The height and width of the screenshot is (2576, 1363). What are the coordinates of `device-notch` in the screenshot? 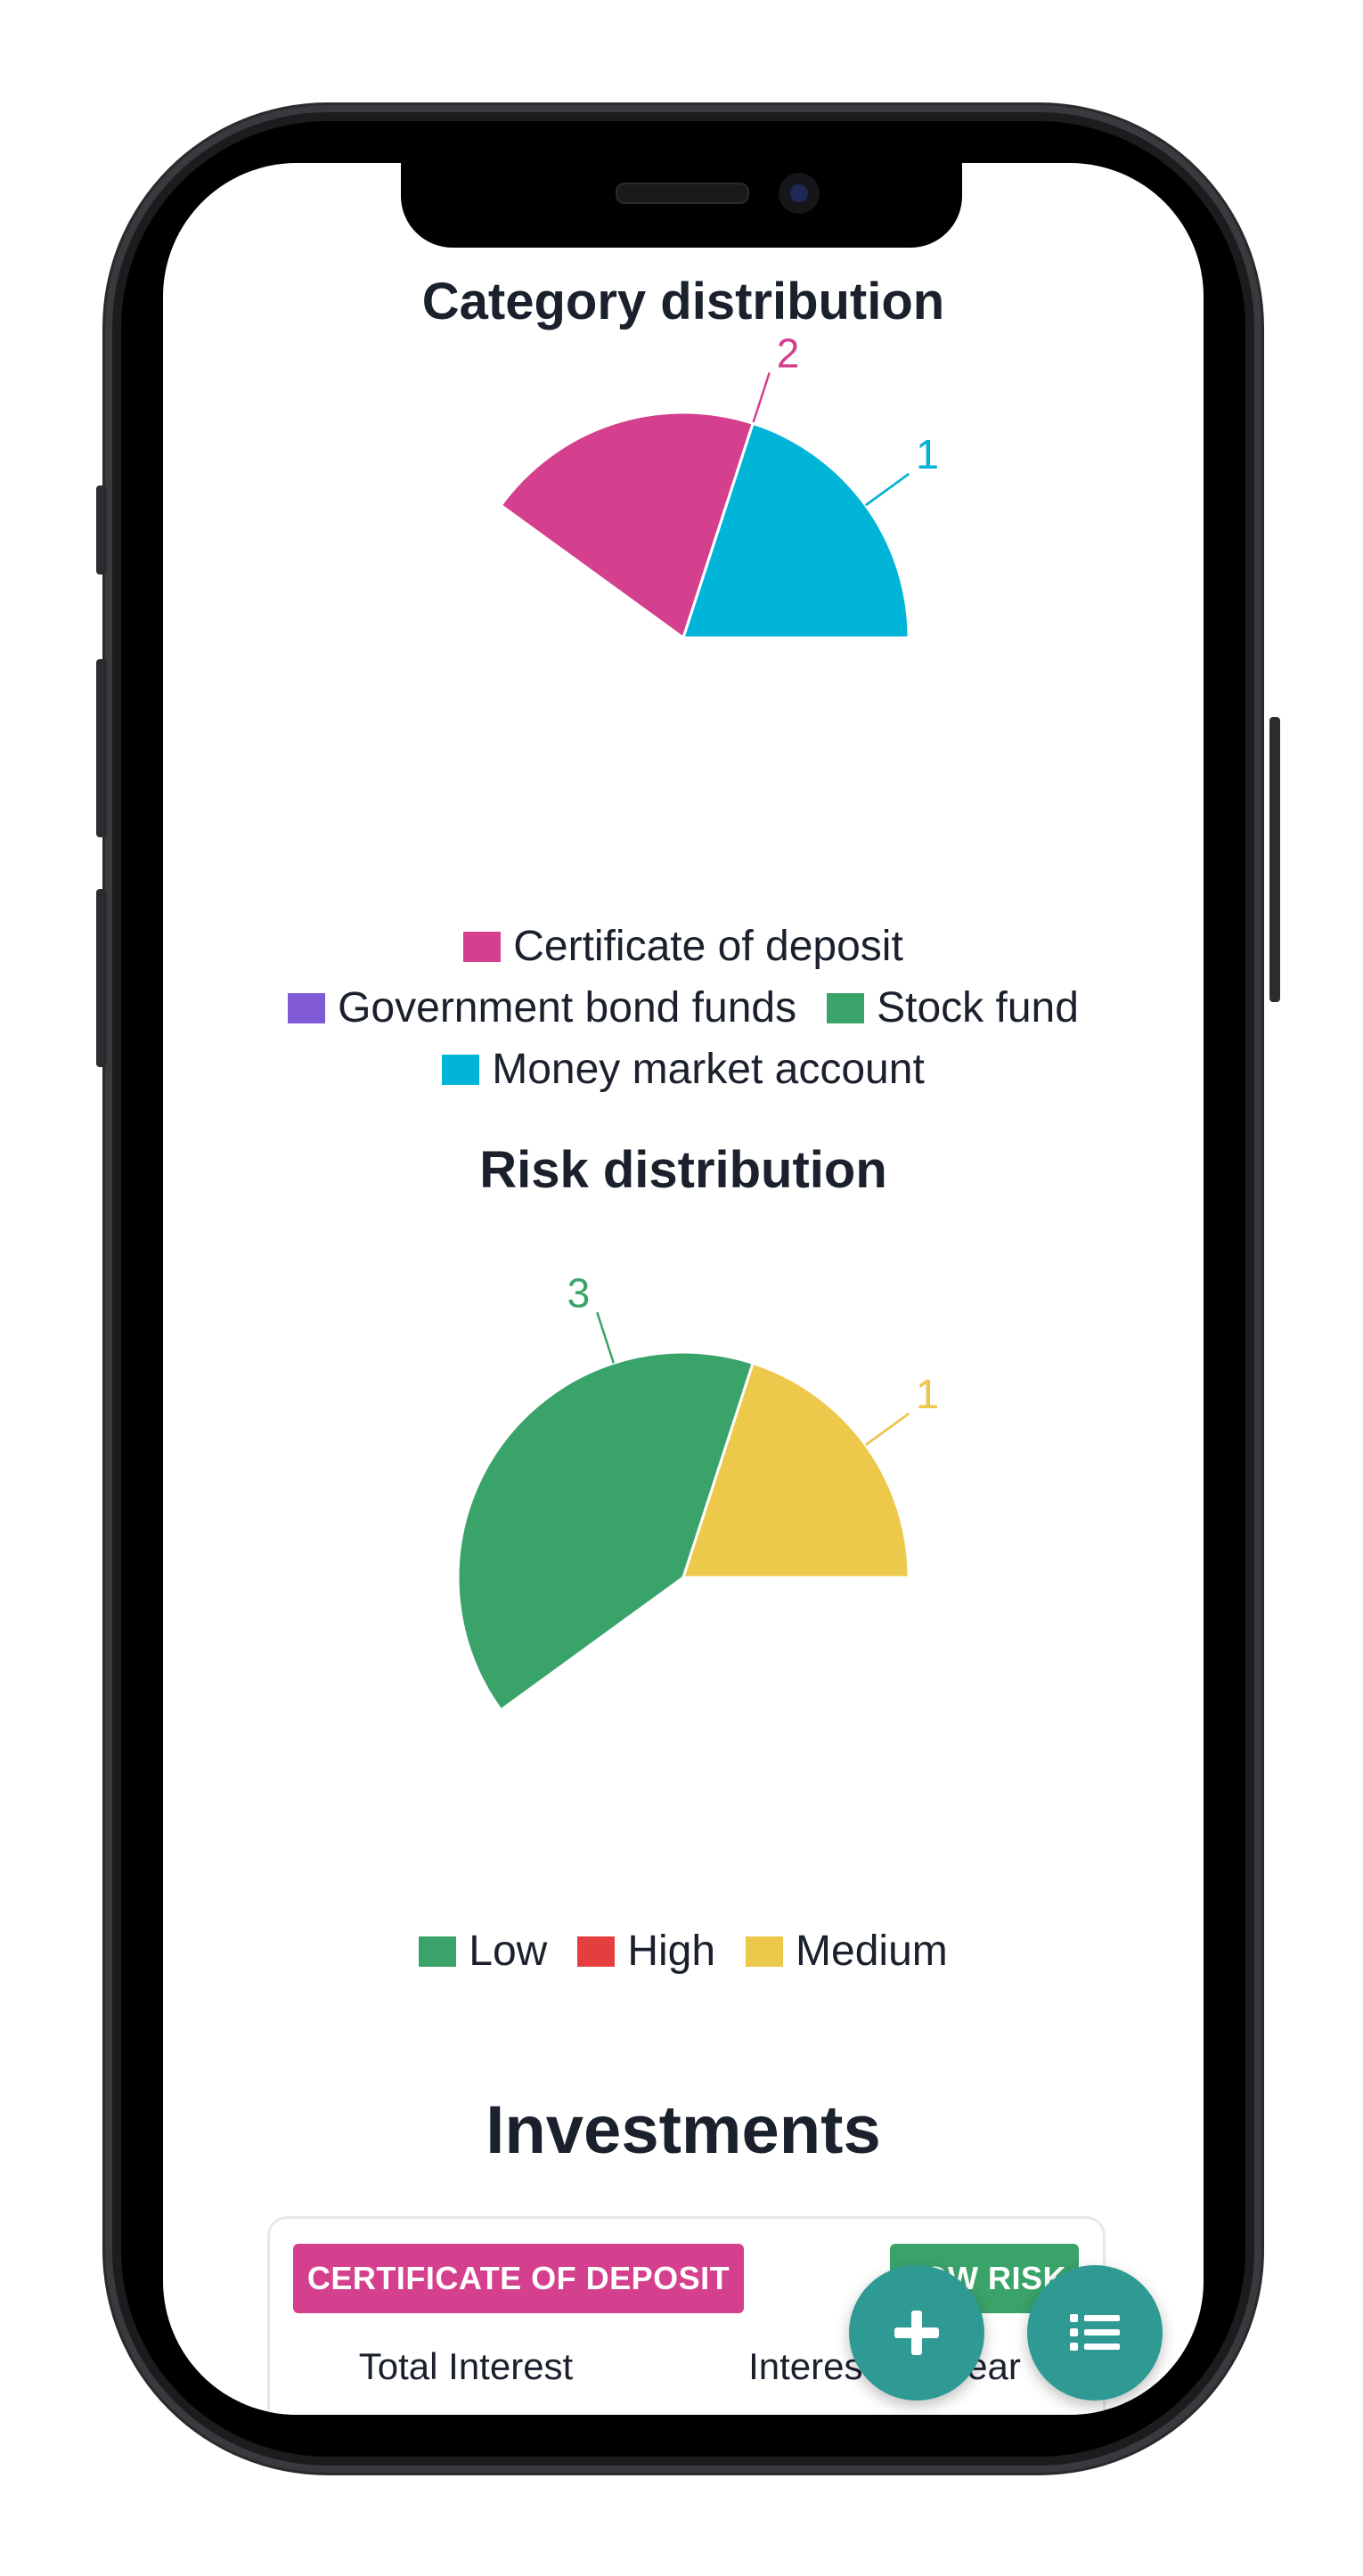 It's located at (681, 196).